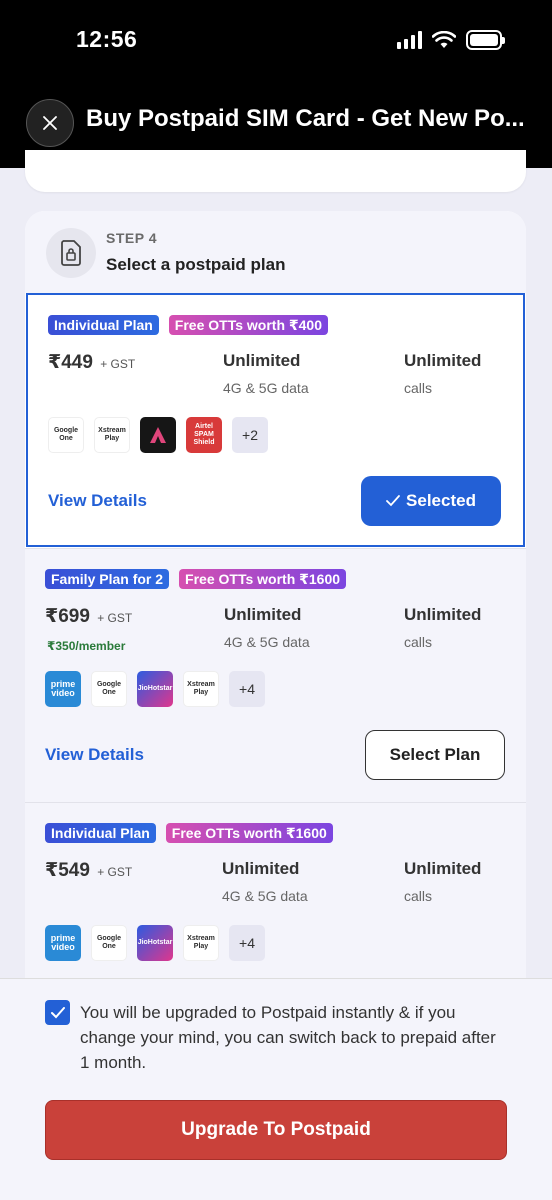  I want to click on plan-price: ₹549 + GST, so click(89, 870).